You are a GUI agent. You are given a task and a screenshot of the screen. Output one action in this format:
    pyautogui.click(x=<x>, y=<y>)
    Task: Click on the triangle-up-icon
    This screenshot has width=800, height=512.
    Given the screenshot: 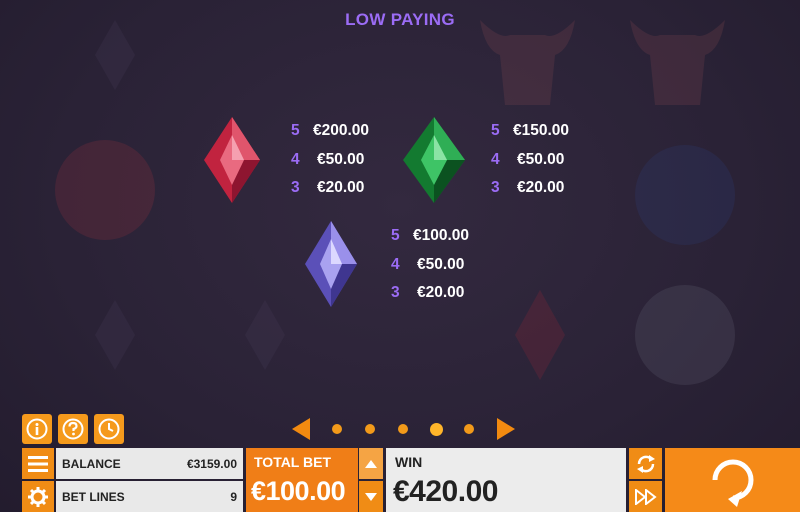 What is the action you would take?
    pyautogui.click(x=371, y=463)
    